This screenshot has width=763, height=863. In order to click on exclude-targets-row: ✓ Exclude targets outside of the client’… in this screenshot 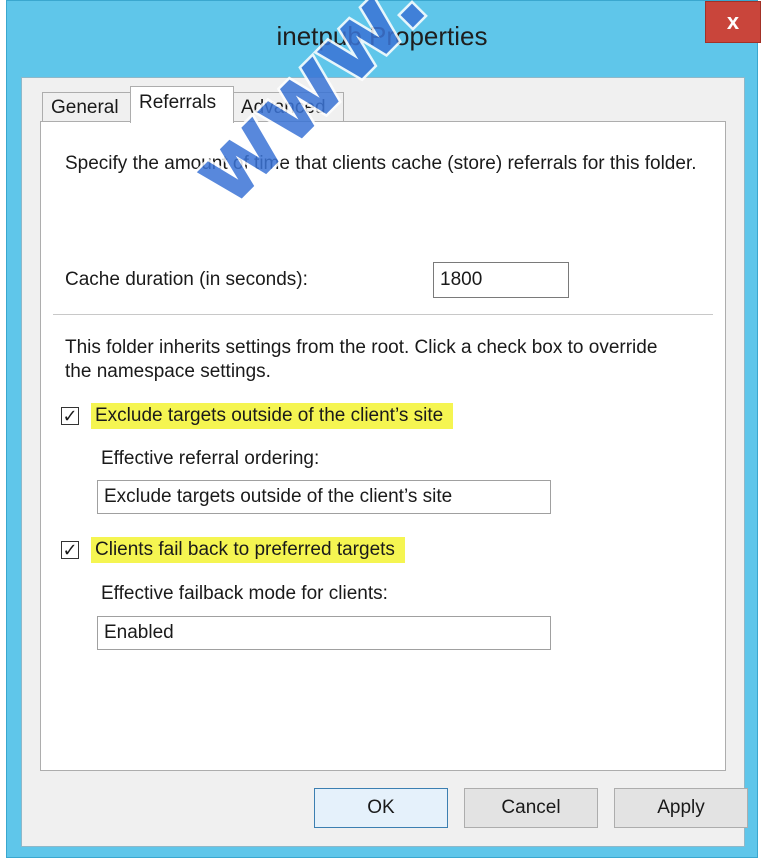, I will do `click(257, 416)`.